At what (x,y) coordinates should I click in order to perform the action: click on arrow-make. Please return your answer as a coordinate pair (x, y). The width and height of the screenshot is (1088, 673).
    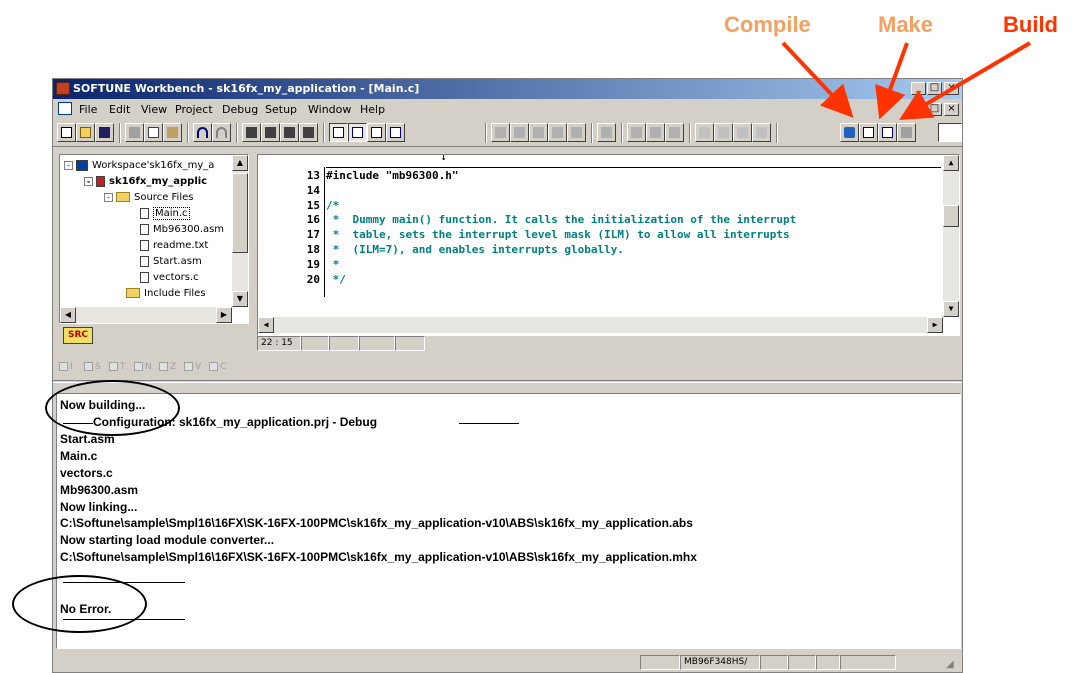
    Looking at the image, I should click on (892, 81).